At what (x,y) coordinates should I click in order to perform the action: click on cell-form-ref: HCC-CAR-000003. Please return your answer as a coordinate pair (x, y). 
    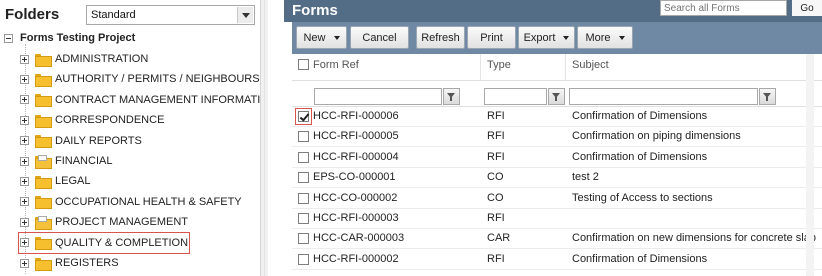
    Looking at the image, I should click on (359, 238).